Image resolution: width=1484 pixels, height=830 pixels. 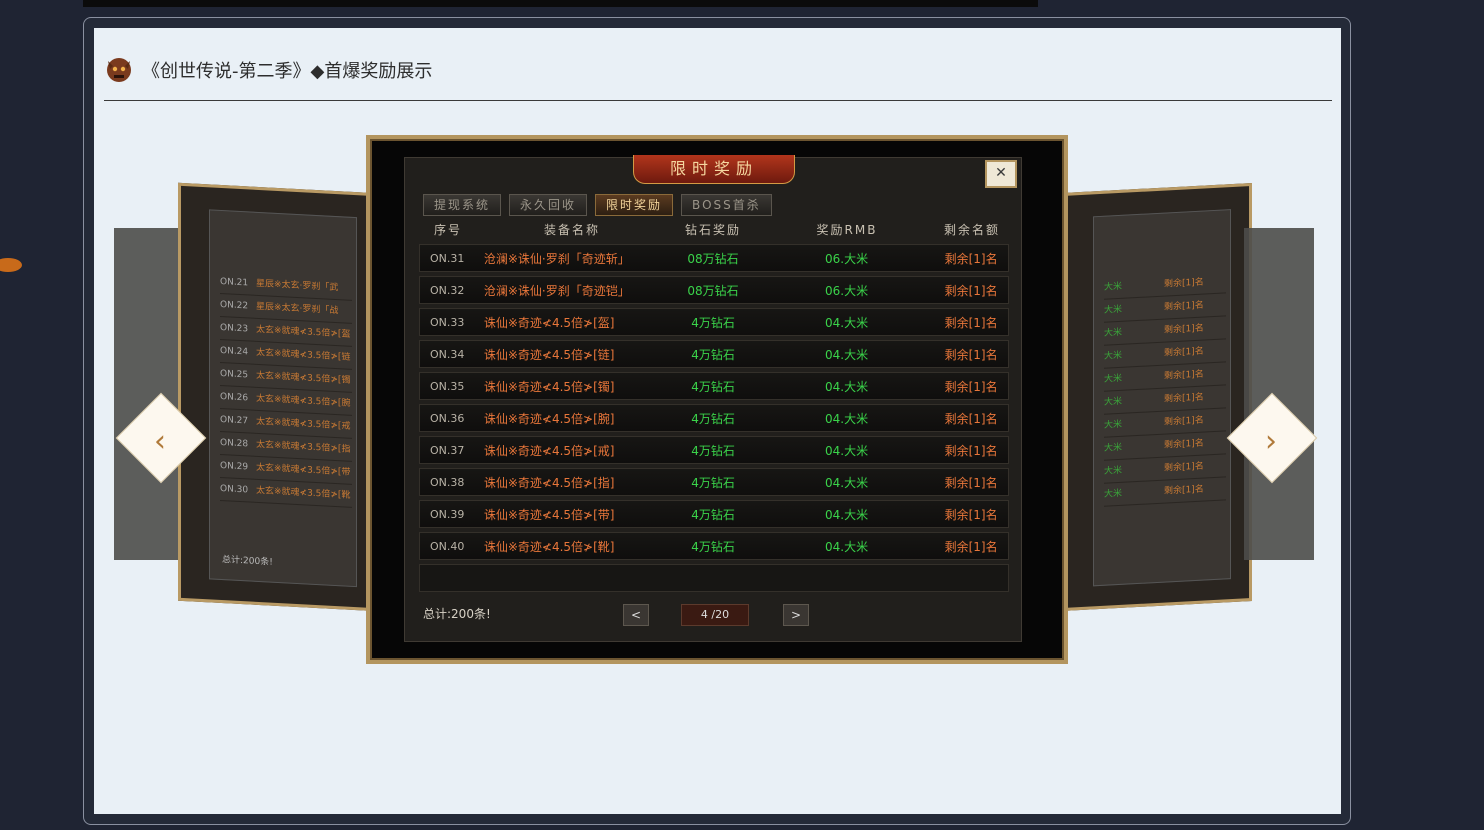 I want to click on side-left-item-name: 太玄※就魂≮3.5倍≯[戒, so click(x=303, y=424).